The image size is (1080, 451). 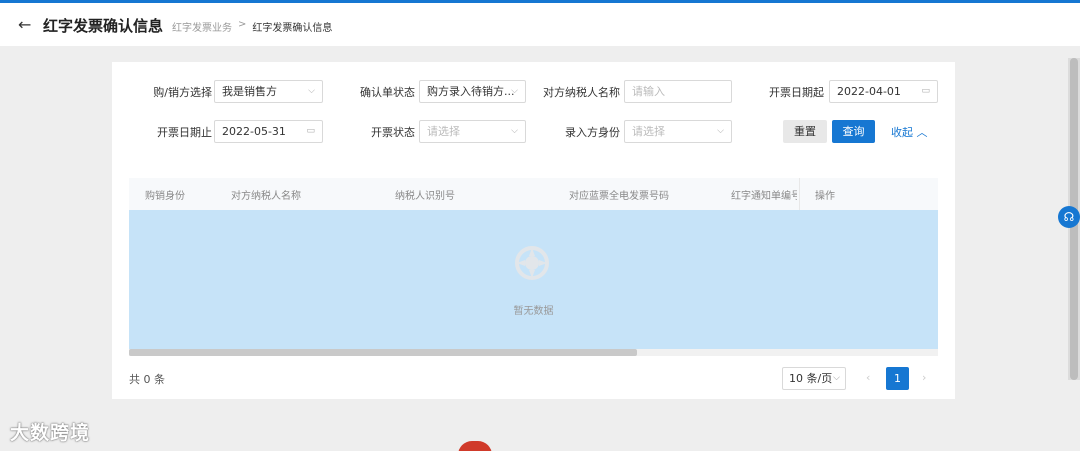 I want to click on collapse-label: 收起, so click(x=902, y=132).